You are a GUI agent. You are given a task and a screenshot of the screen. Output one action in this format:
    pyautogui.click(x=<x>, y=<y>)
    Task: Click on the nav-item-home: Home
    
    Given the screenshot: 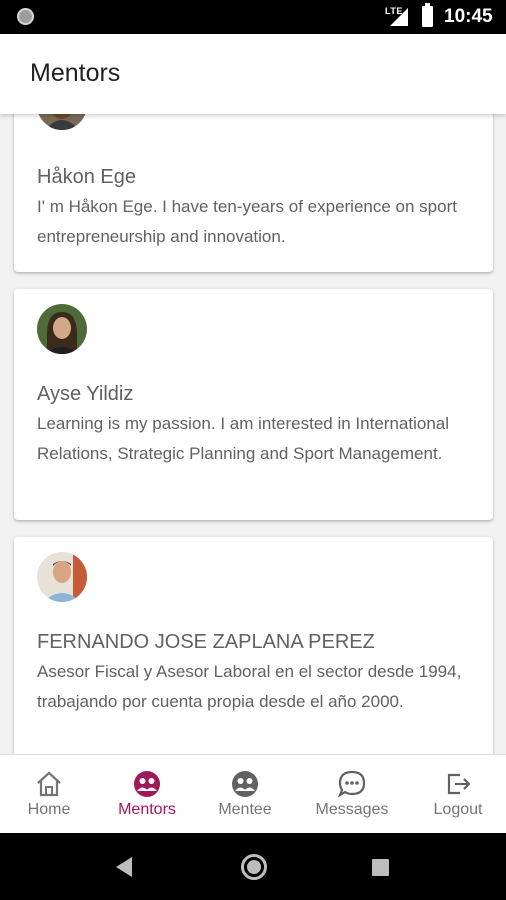 What is the action you would take?
    pyautogui.click(x=49, y=794)
    